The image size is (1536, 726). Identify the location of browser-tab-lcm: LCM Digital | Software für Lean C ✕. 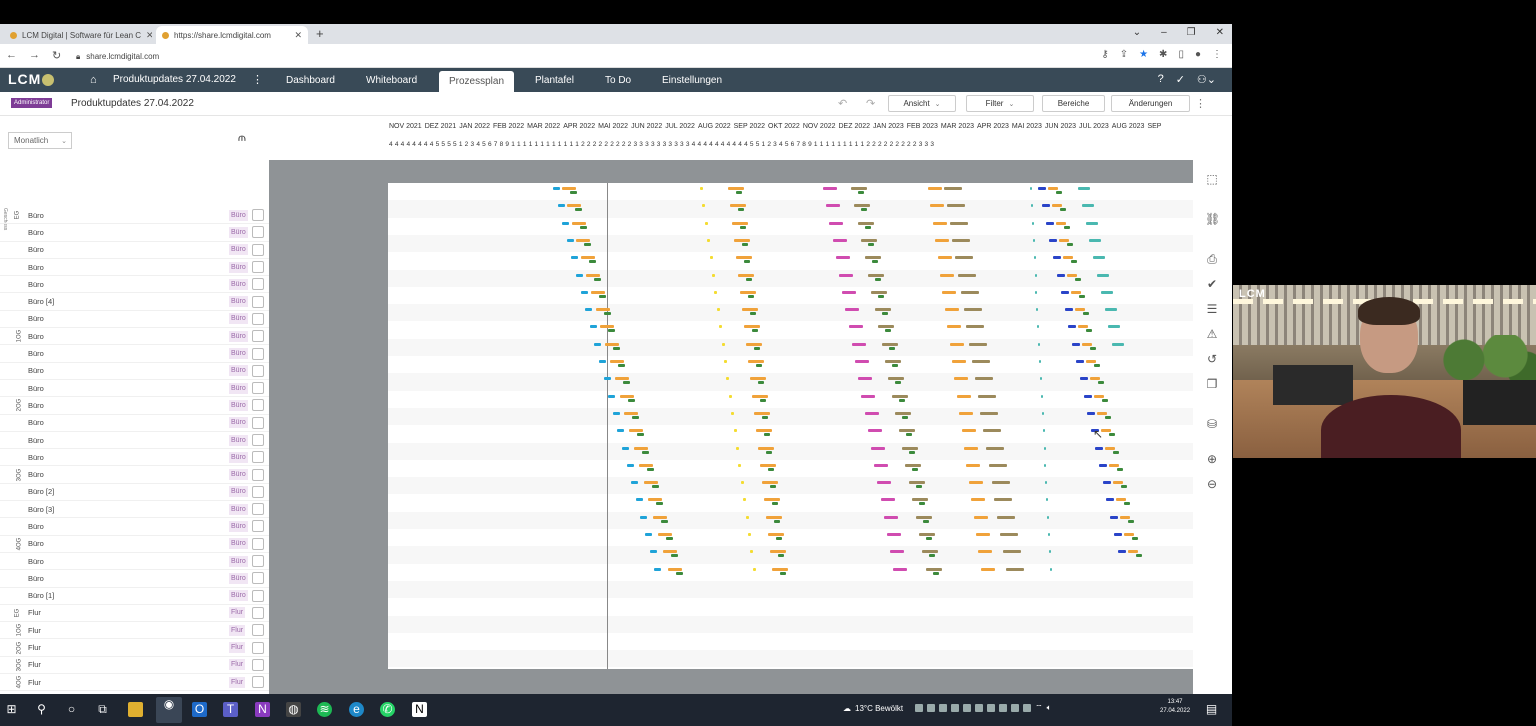
(78, 35).